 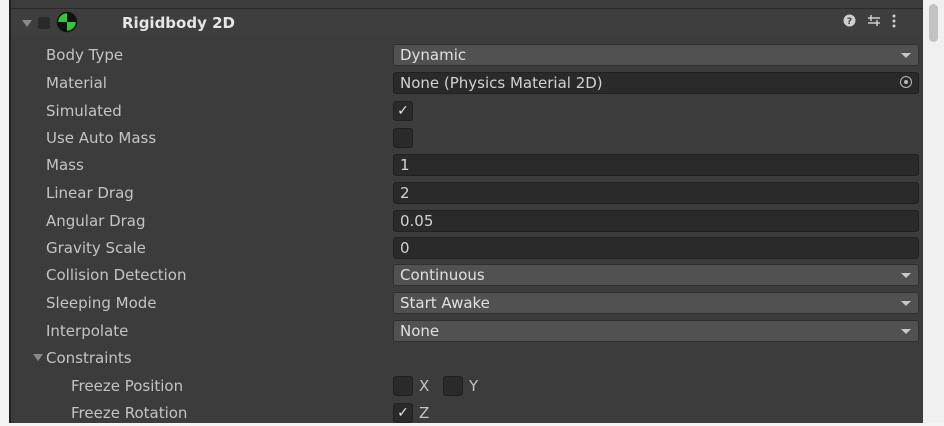 I want to click on angular-drag-row: Angular Drag 0.05, so click(x=468, y=221).